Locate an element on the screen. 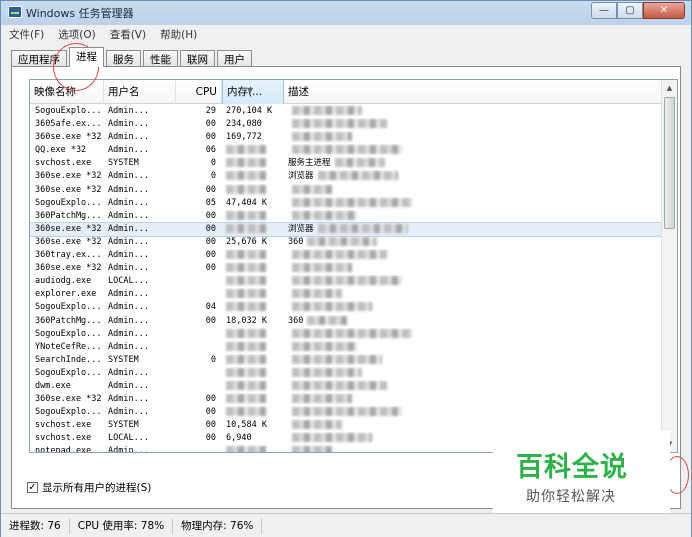  cell-cpu: 0 is located at coordinates (199, 163).